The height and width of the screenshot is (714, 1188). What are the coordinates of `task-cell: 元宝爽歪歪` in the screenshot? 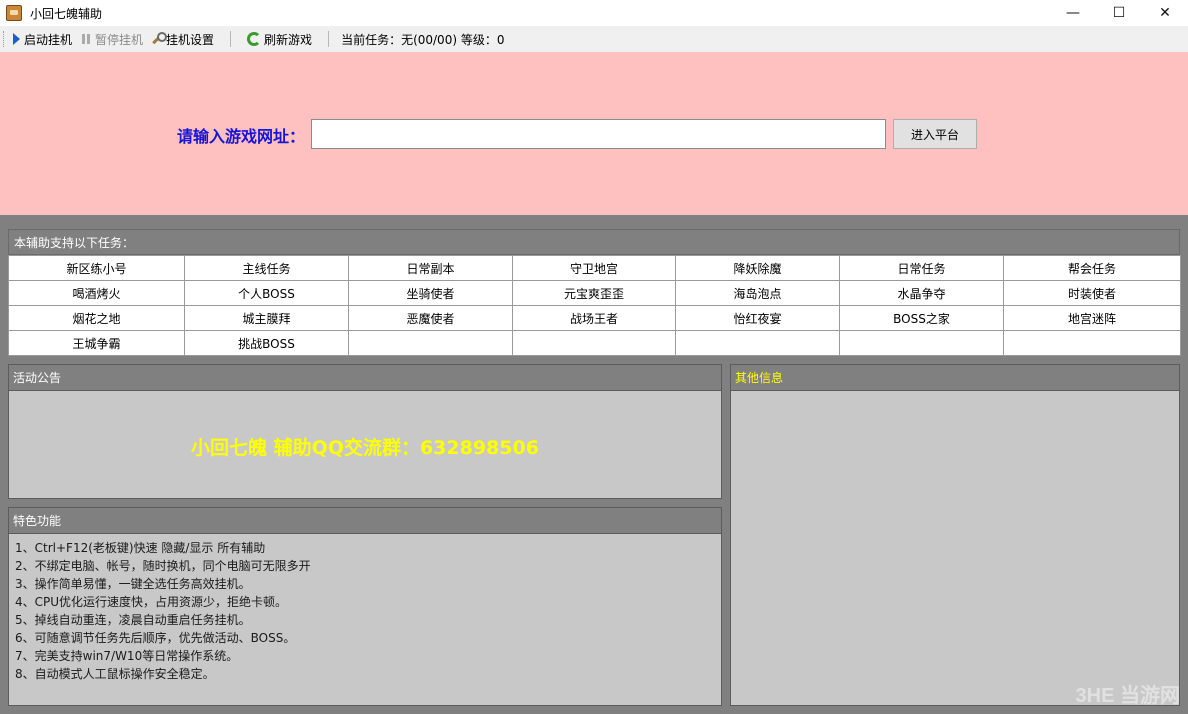 It's located at (594, 293).